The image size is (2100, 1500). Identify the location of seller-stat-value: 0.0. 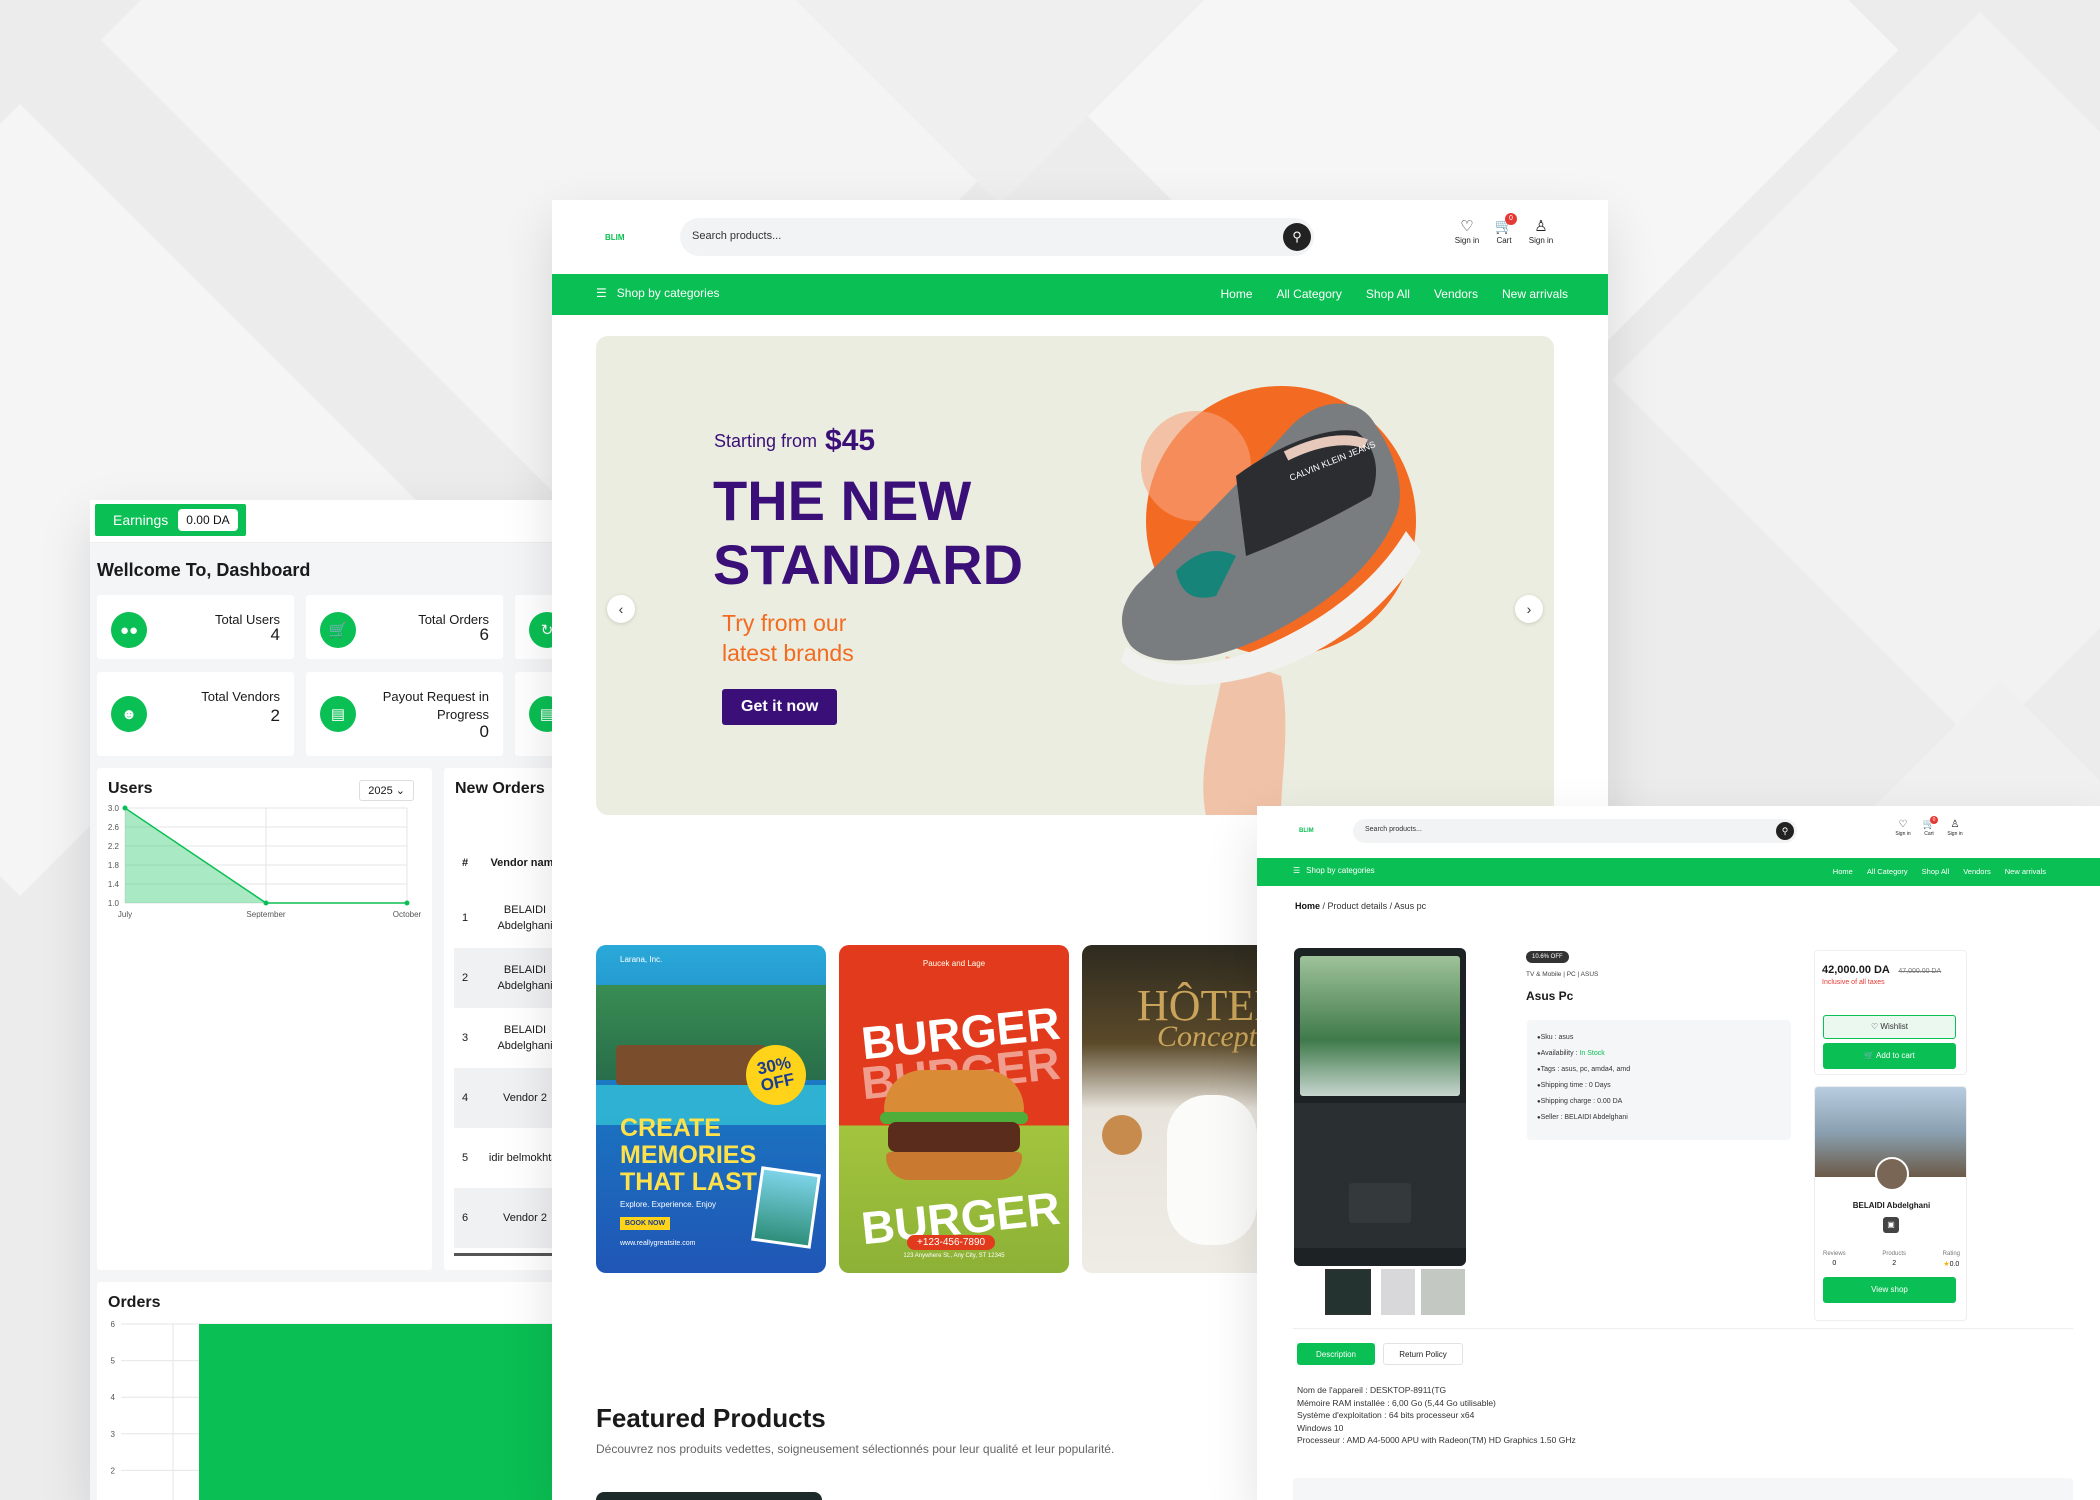
(1954, 1264).